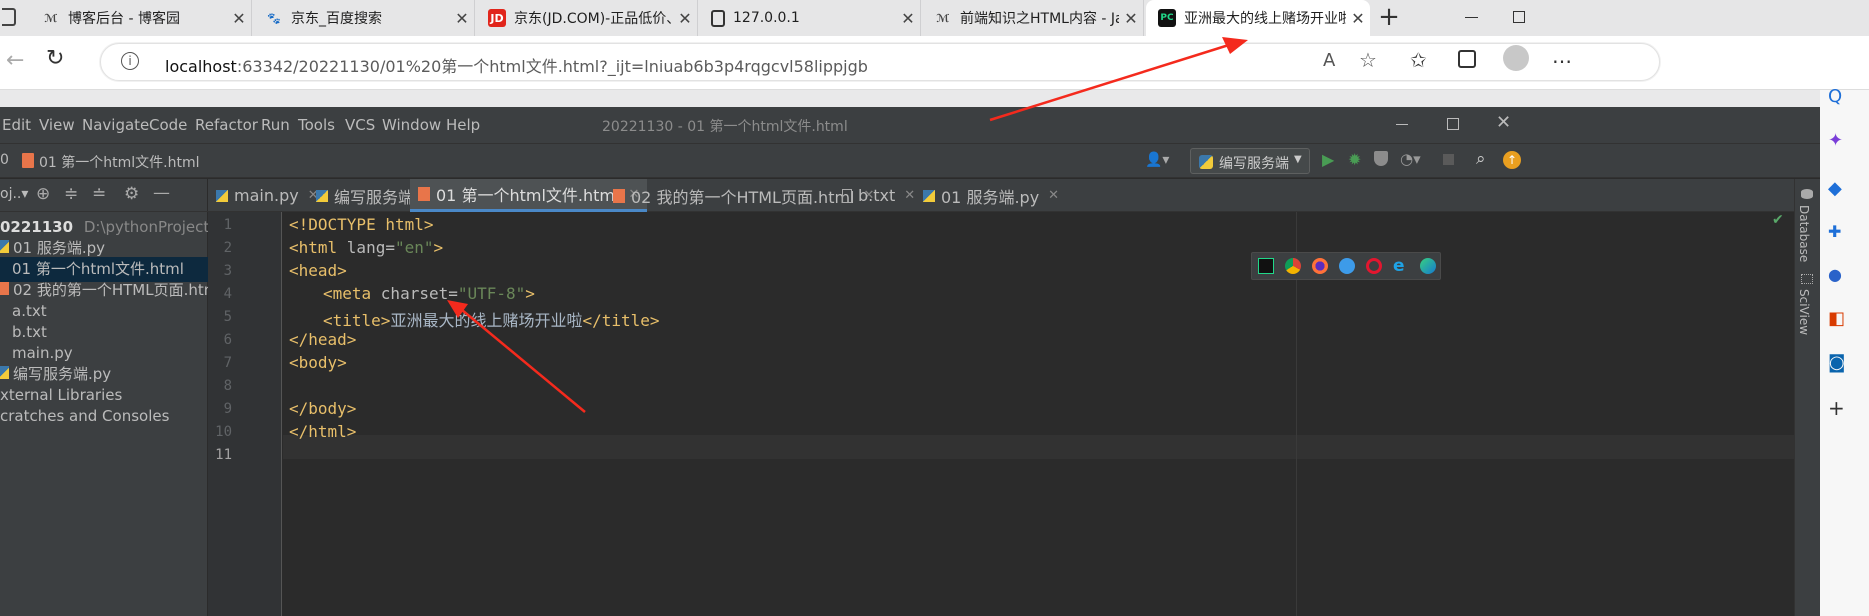  What do you see at coordinates (1835, 96) in the screenshot?
I see `search-icon: Q` at bounding box center [1835, 96].